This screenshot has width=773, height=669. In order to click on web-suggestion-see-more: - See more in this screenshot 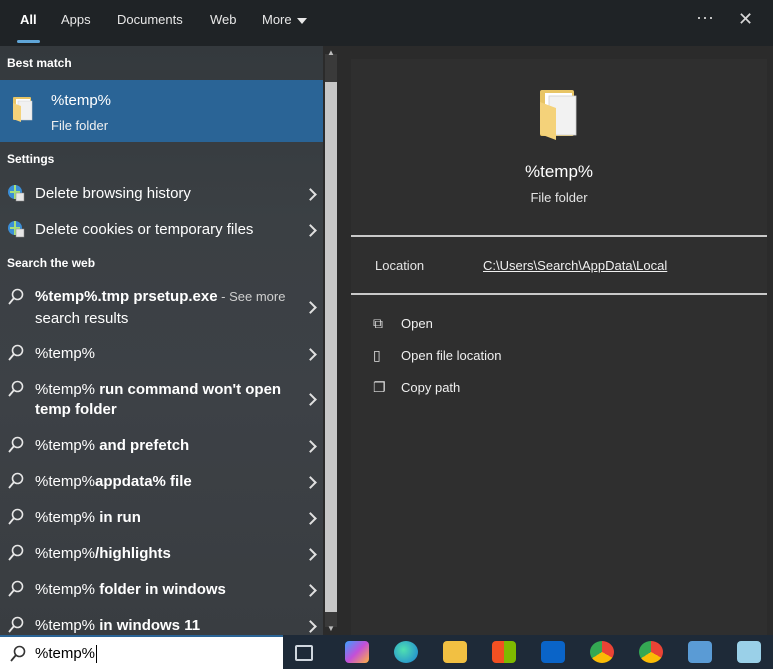, I will do `click(251, 296)`.